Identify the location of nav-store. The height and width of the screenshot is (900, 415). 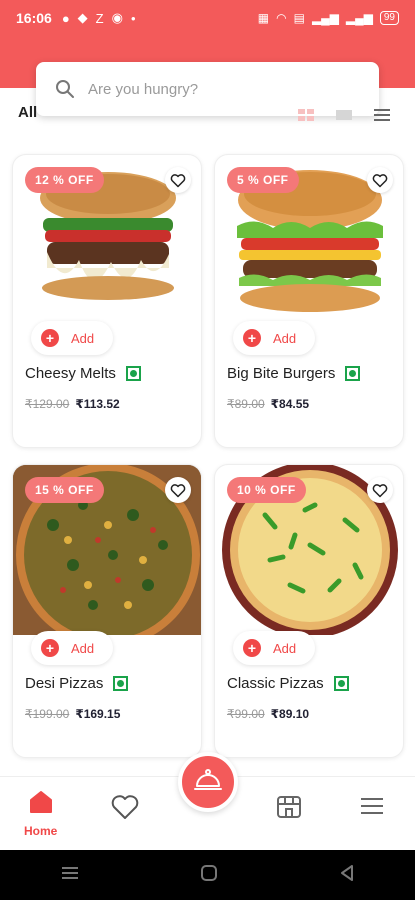
(289, 809).